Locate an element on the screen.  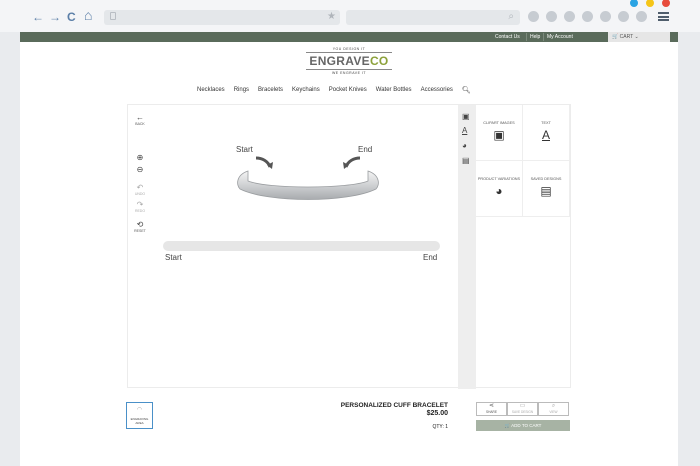
cart-button: 🛒 CART ⌄ is located at coordinates (639, 37).